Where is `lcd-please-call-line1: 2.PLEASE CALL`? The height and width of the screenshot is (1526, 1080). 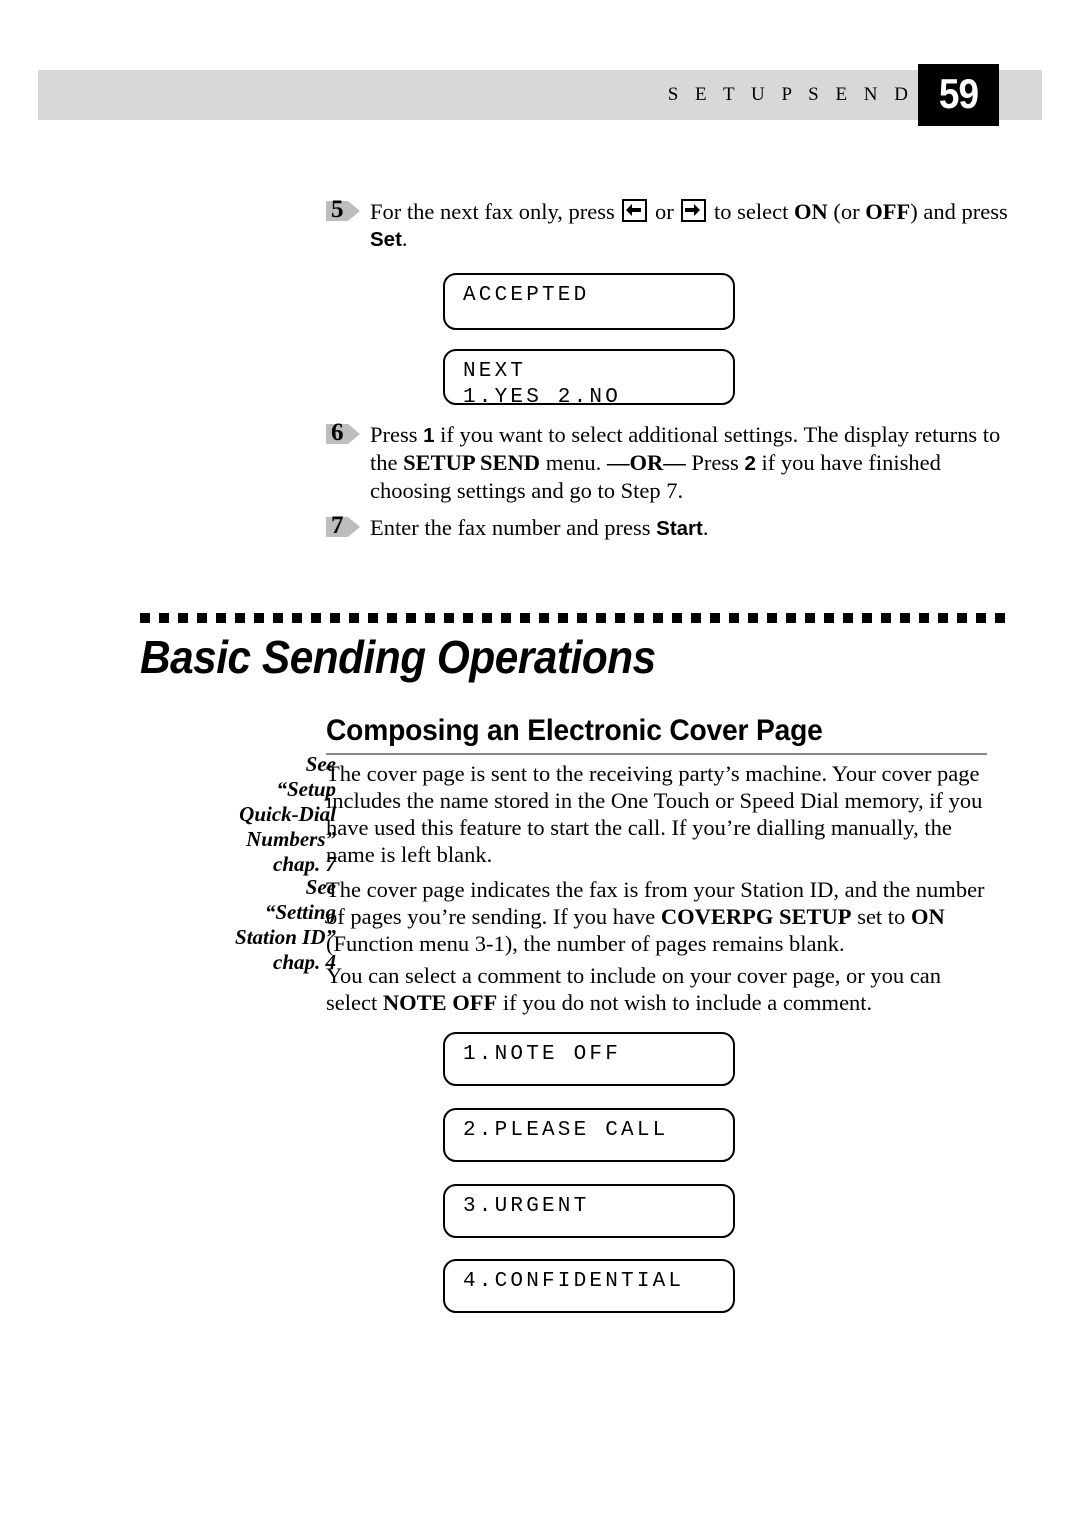 lcd-please-call-line1: 2.PLEASE CALL is located at coordinates (566, 1130).